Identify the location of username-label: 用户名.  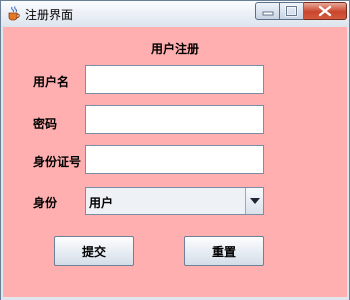
(51, 82).